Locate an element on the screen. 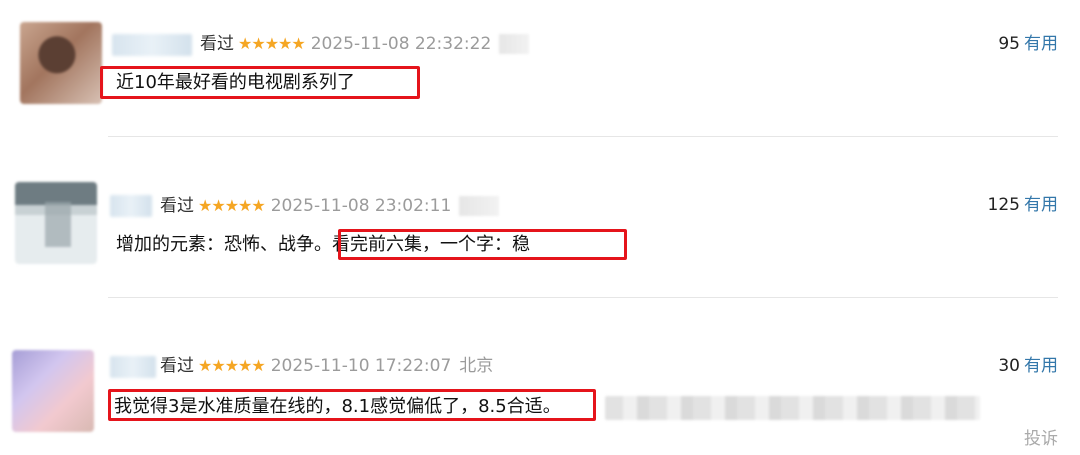 The height and width of the screenshot is (455, 1080). useful-button: 有用 is located at coordinates (1041, 366).